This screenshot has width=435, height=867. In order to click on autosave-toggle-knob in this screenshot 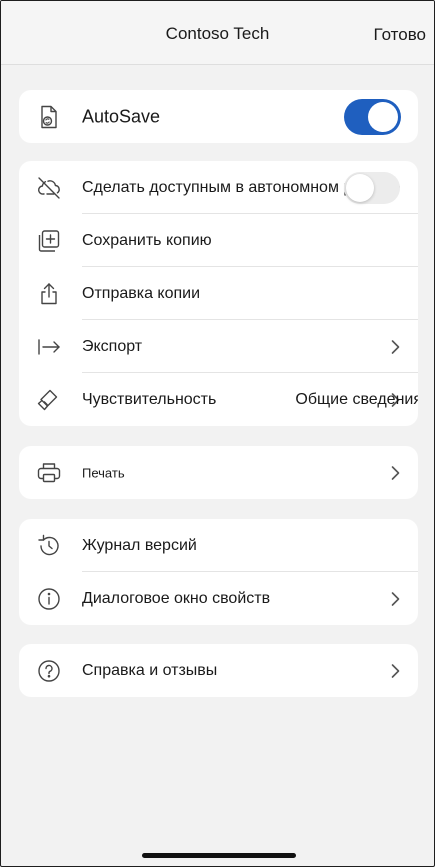, I will do `click(383, 116)`.